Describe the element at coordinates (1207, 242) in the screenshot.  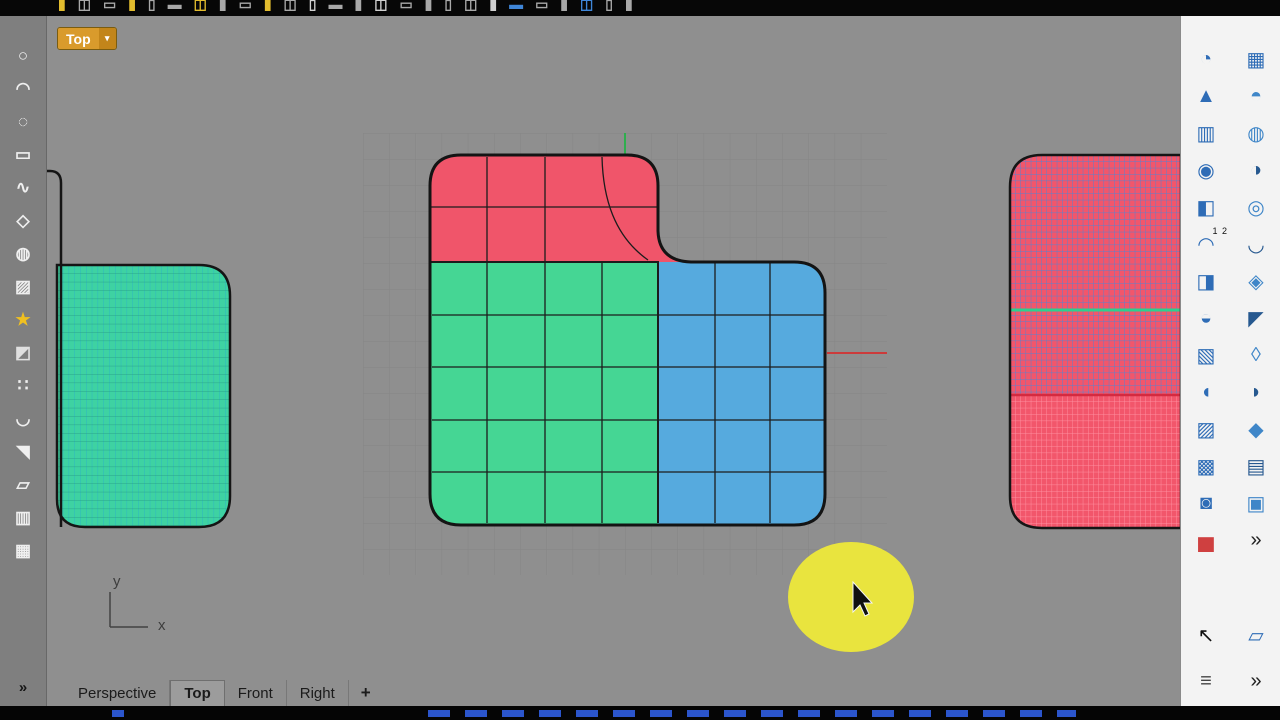
I see `blend-curve-icon: ◠ 1 2` at that location.